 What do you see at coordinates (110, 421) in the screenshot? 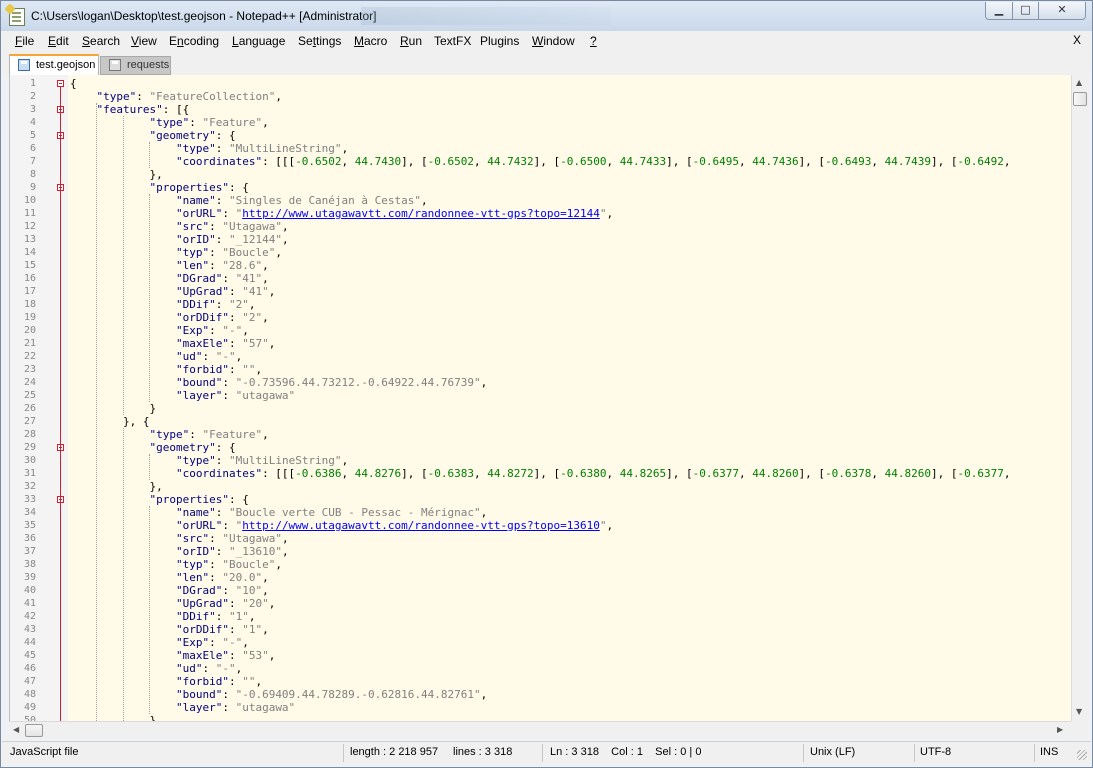
I see `code-text: }, {` at bounding box center [110, 421].